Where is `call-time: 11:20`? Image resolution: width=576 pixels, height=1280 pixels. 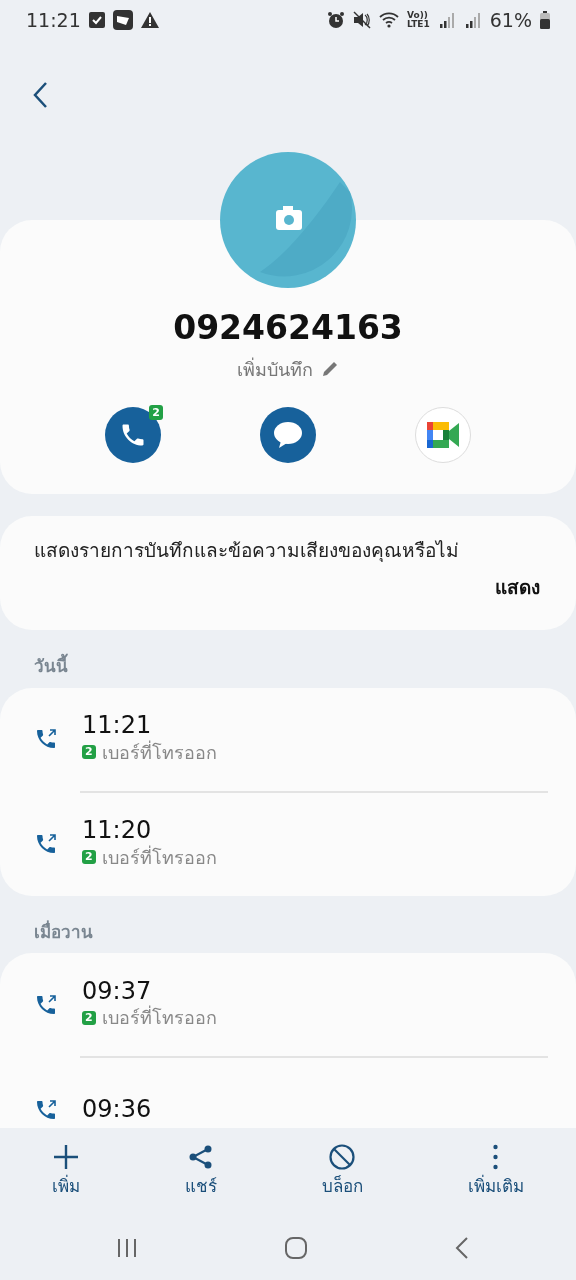
call-time: 11:20 is located at coordinates (117, 830).